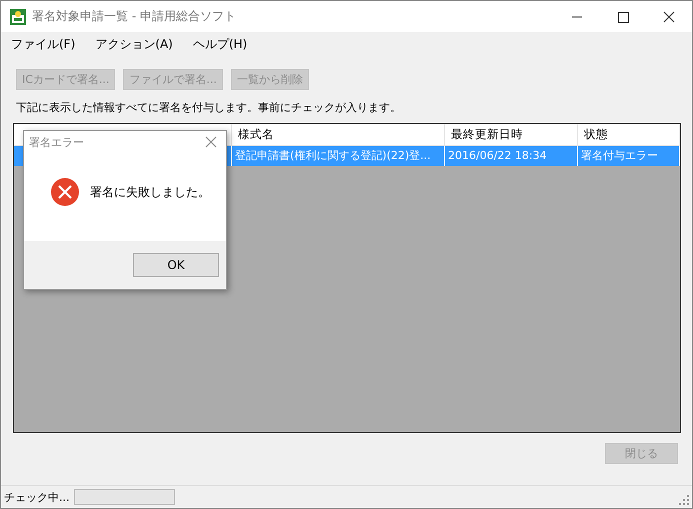 The width and height of the screenshot is (693, 509). What do you see at coordinates (684, 500) in the screenshot?
I see `resize-grip-icon` at bounding box center [684, 500].